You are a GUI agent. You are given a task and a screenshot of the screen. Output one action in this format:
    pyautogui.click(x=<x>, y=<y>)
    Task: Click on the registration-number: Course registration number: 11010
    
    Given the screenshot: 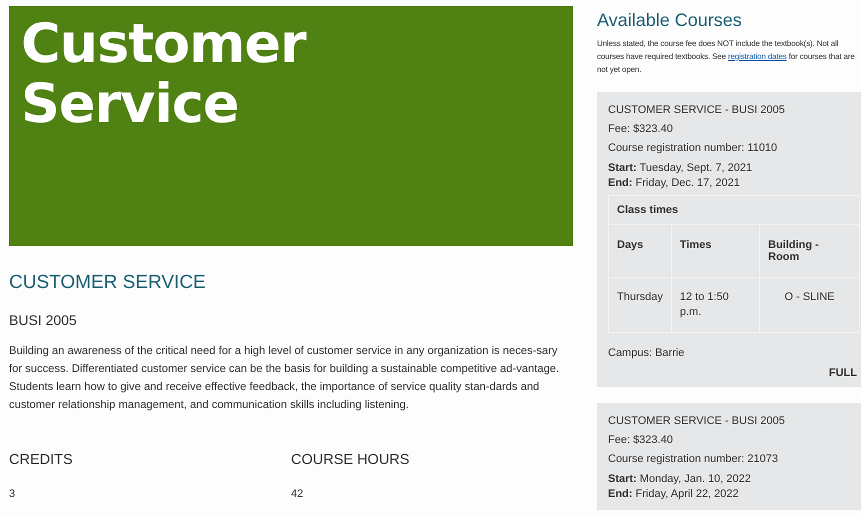 What is the action you would take?
    pyautogui.click(x=693, y=148)
    